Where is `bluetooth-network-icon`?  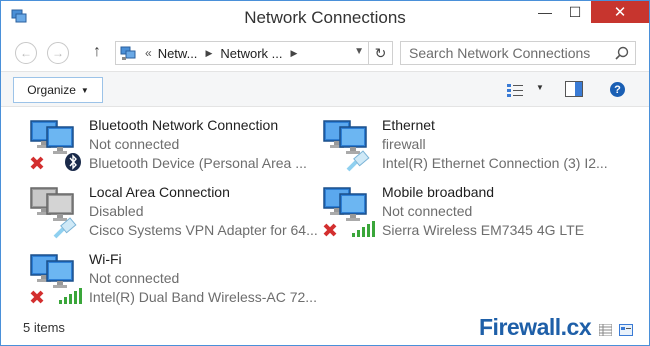 bluetooth-network-icon is located at coordinates (55, 145).